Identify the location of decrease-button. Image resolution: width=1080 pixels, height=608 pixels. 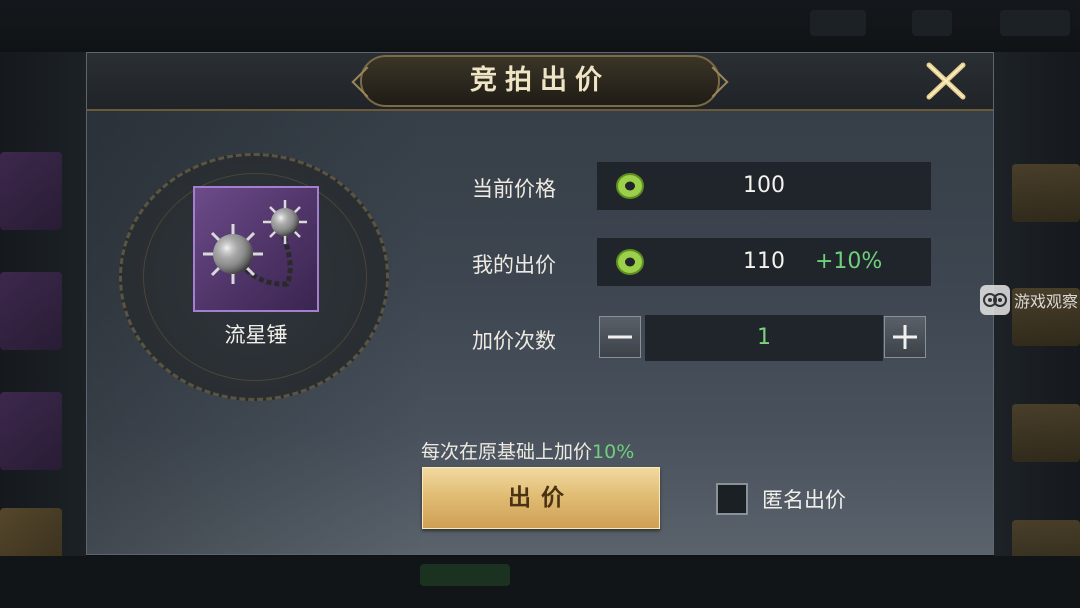
(620, 337).